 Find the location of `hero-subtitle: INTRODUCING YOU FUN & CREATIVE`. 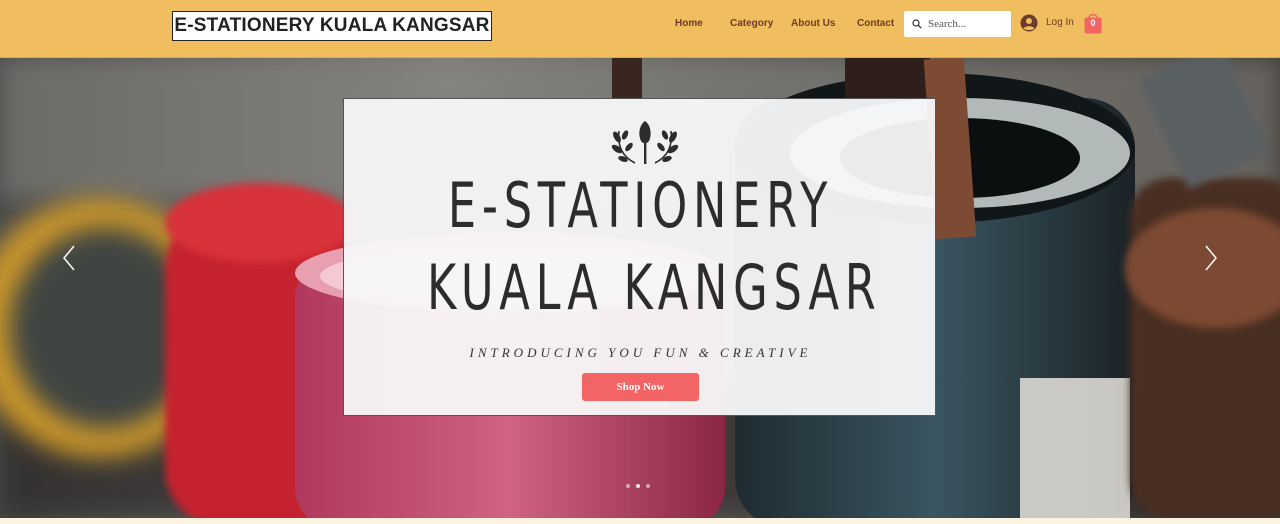

hero-subtitle: INTRODUCING YOU FUN & CREATIVE is located at coordinates (640, 352).